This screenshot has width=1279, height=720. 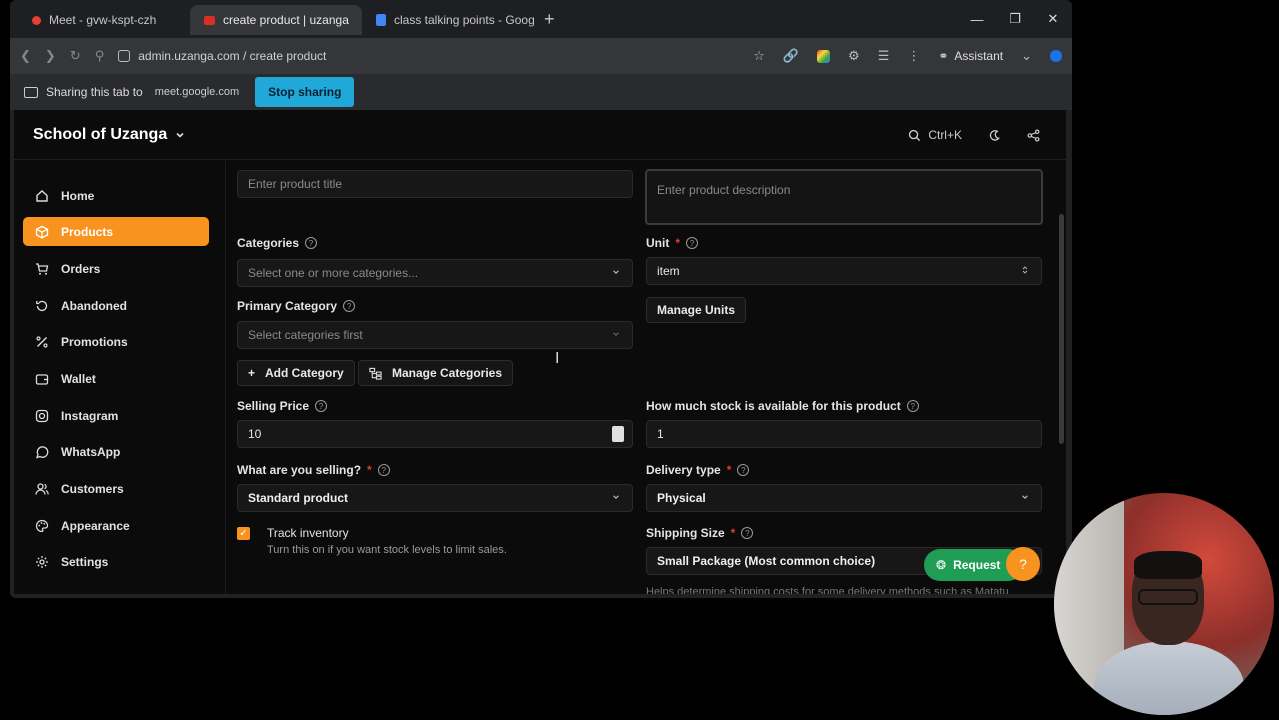 What do you see at coordinates (1168, 597) in the screenshot?
I see `presenter-glasses` at bounding box center [1168, 597].